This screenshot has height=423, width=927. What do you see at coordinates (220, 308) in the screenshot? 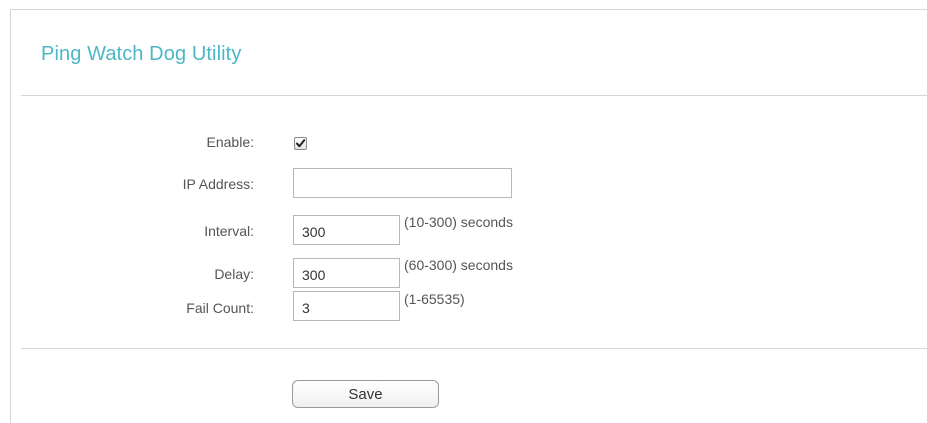
I see `fail-count-label: Fail Count:` at bounding box center [220, 308].